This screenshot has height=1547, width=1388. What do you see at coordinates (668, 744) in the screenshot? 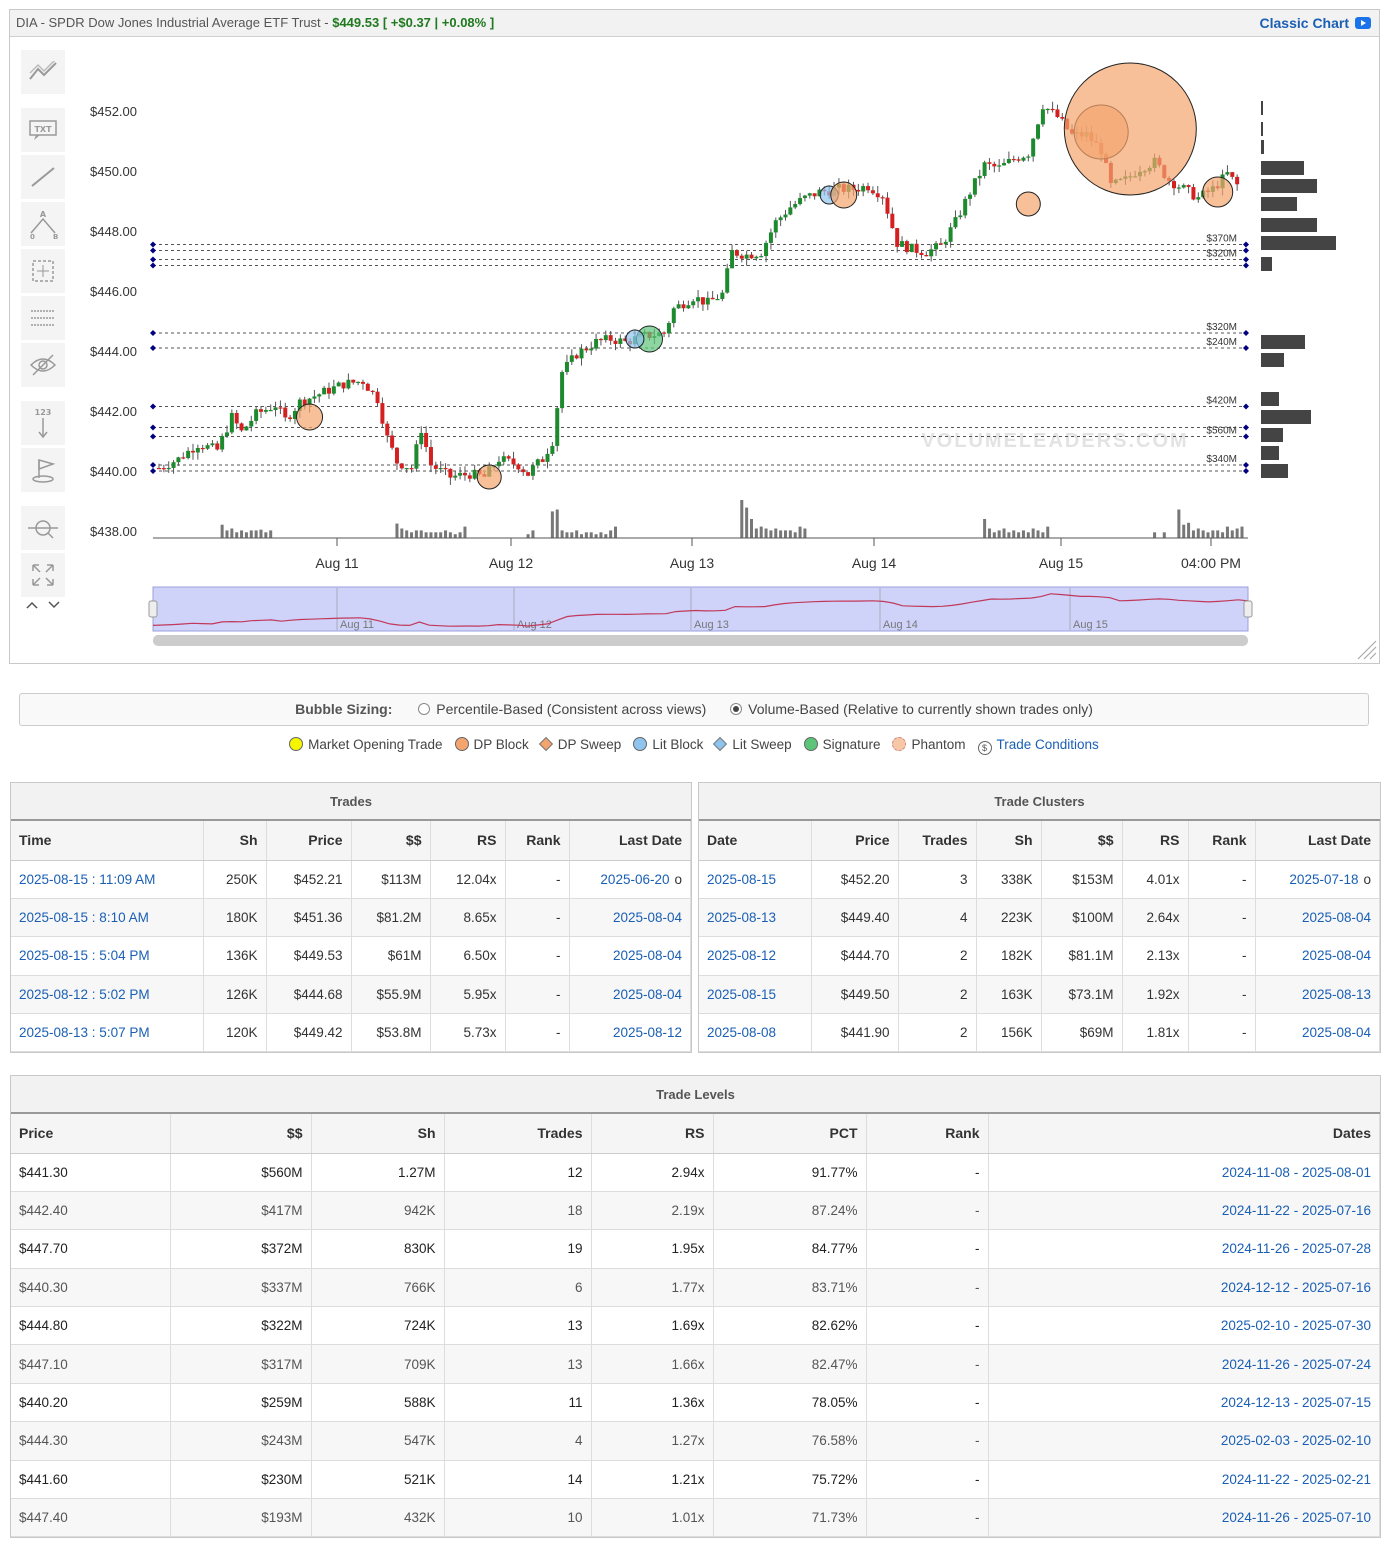
I see `legend-item-lit-block: Lit Block` at bounding box center [668, 744].